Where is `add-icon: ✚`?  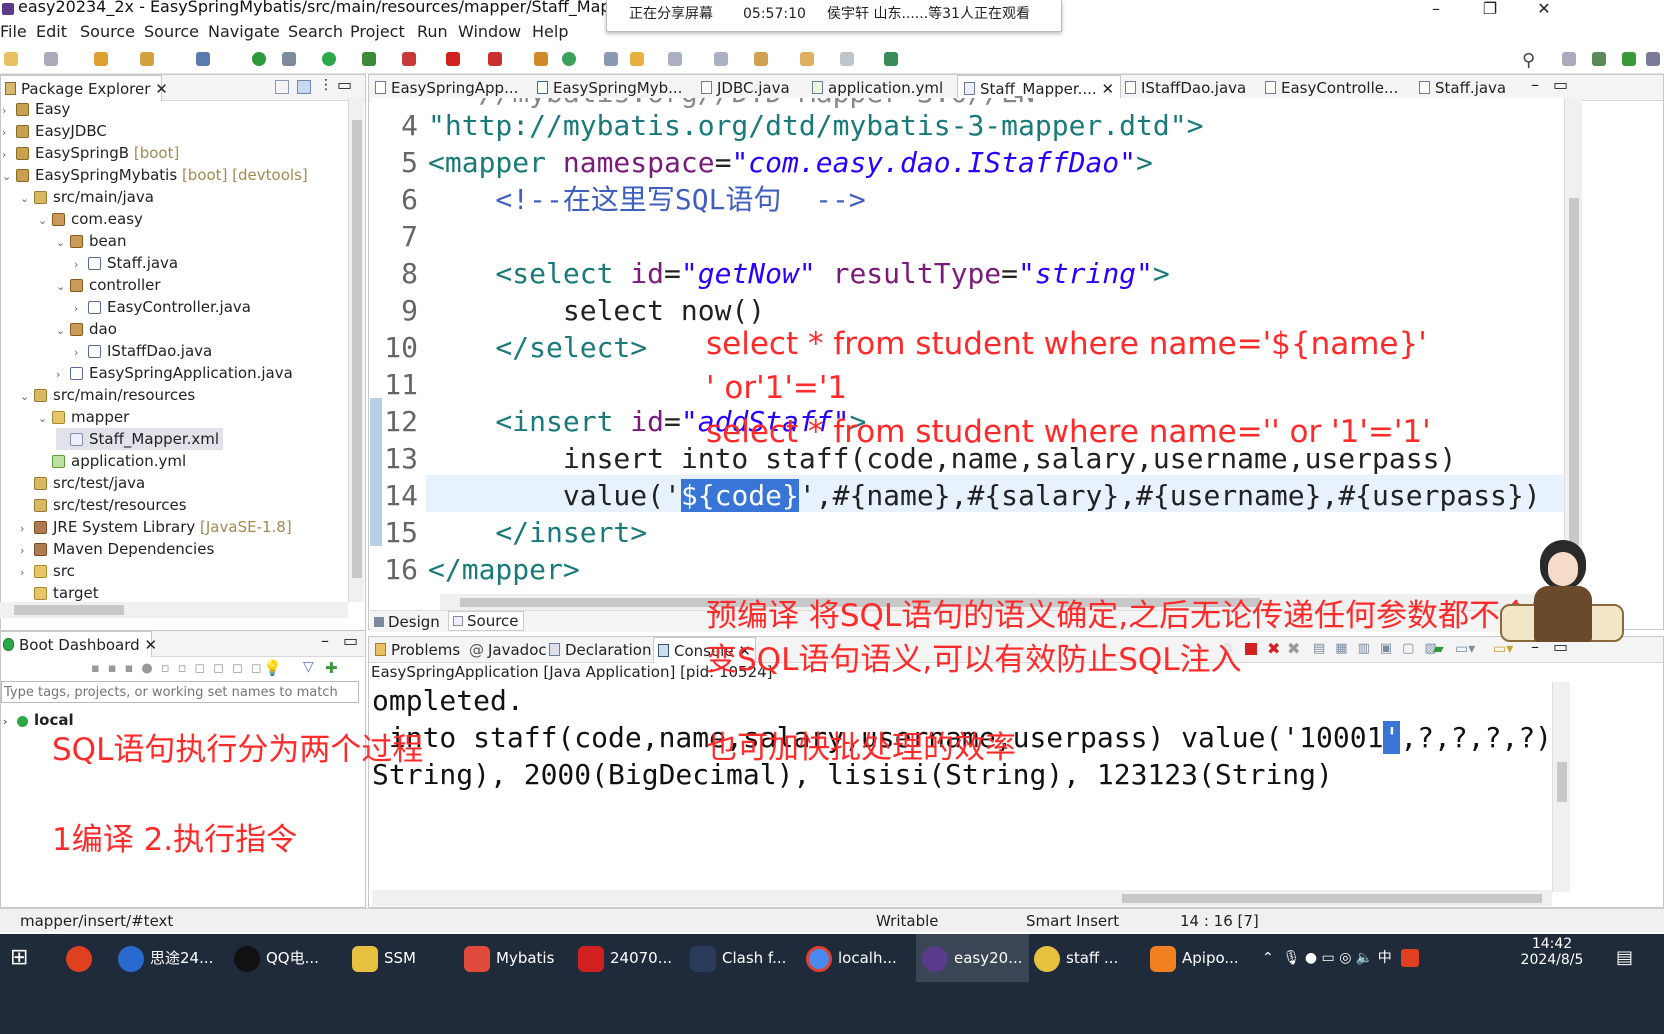 add-icon: ✚ is located at coordinates (331, 668).